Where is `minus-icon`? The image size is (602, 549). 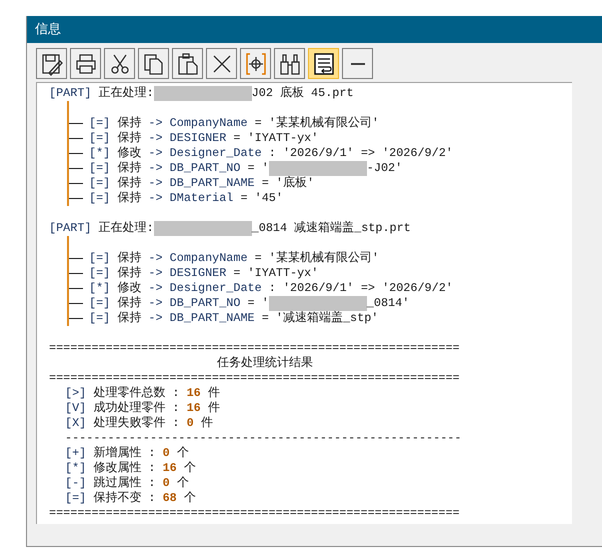 minus-icon is located at coordinates (357, 63).